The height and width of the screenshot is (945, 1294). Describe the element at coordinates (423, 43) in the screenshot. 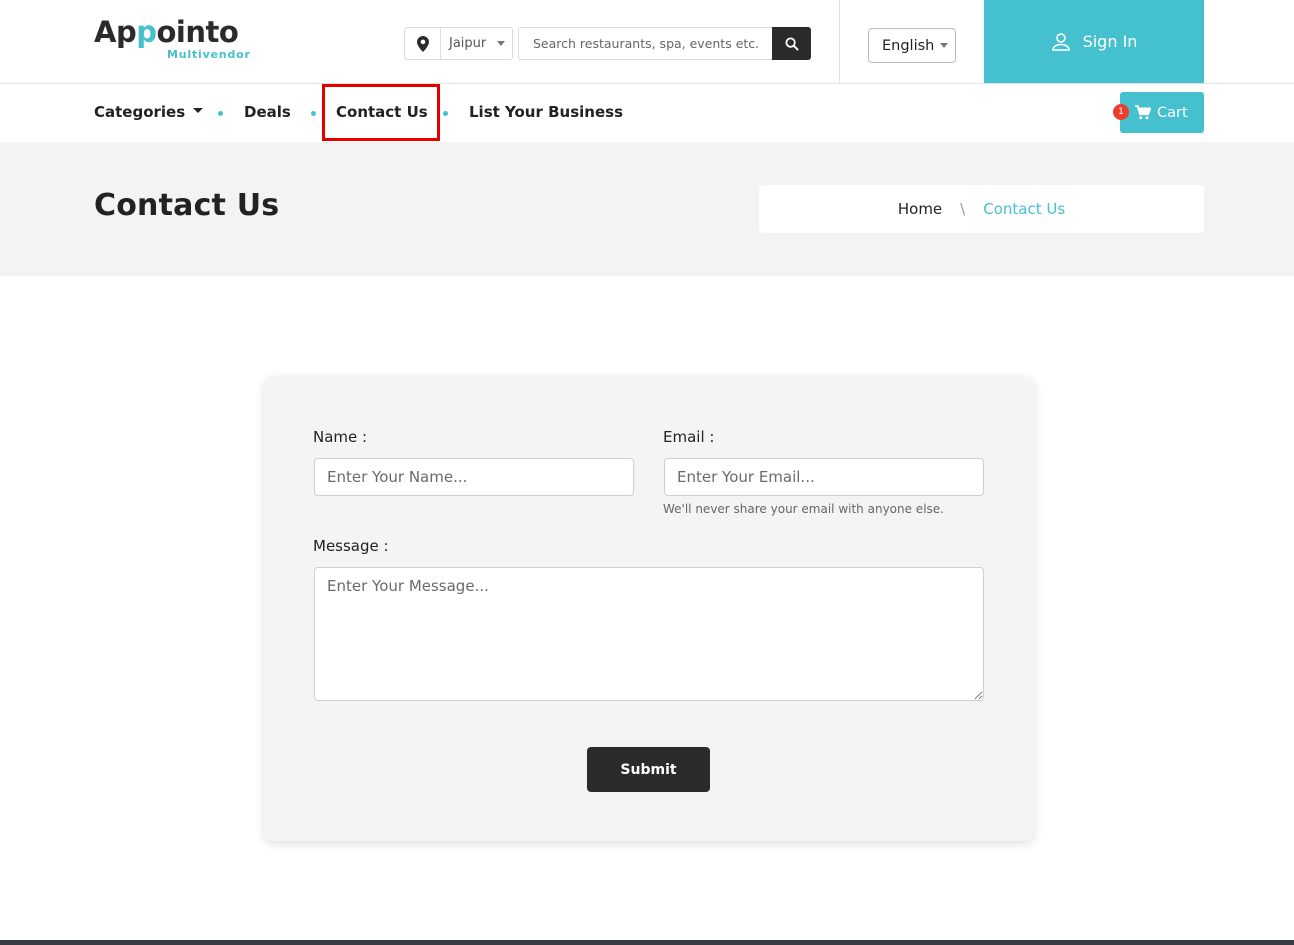

I see `map-pin-icon` at that location.